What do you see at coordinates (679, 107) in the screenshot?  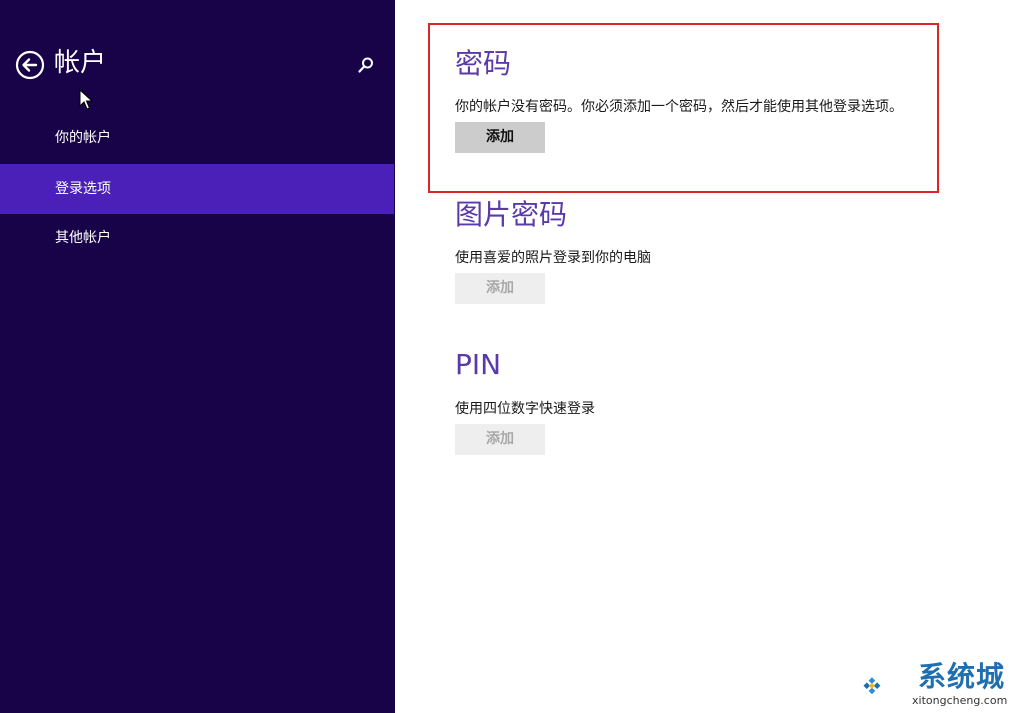 I see `password-description: 你的帐户没有密码。你必须添加一个密码，然后才能使用其他登录选项。` at bounding box center [679, 107].